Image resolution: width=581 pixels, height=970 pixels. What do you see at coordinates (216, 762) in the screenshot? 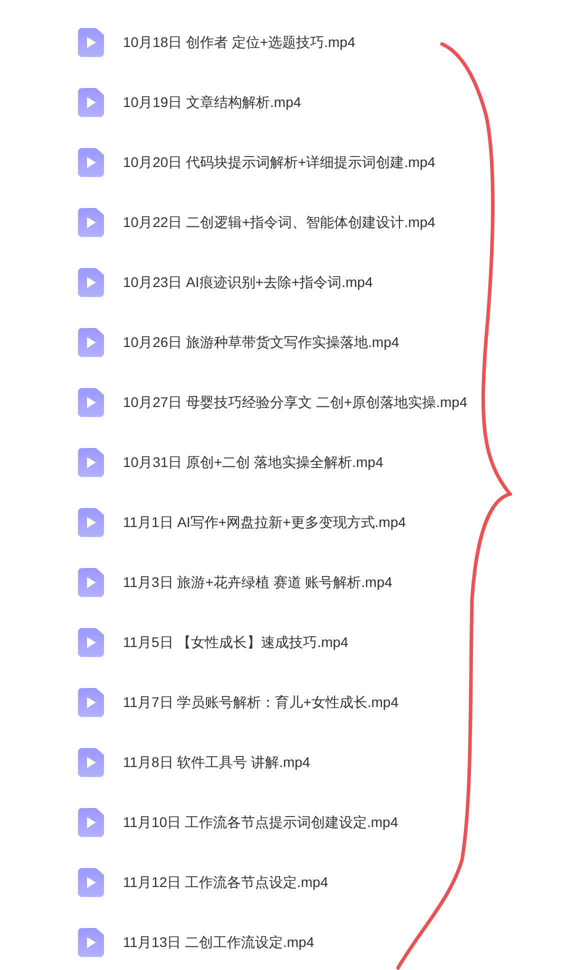
I see `file-name: 11月8日 软件工具号 讲解.mp4` at bounding box center [216, 762].